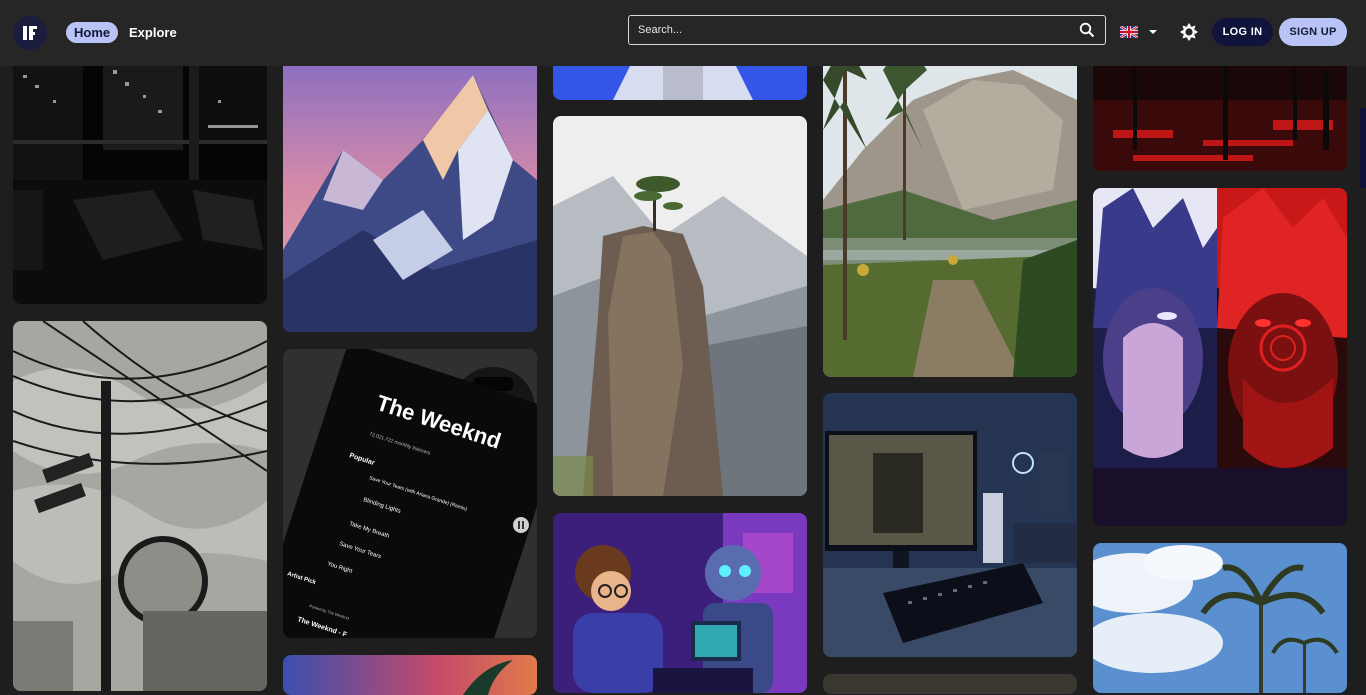  What do you see at coordinates (1220, 618) in the screenshot?
I see `pin-palm-blue-sky` at bounding box center [1220, 618].